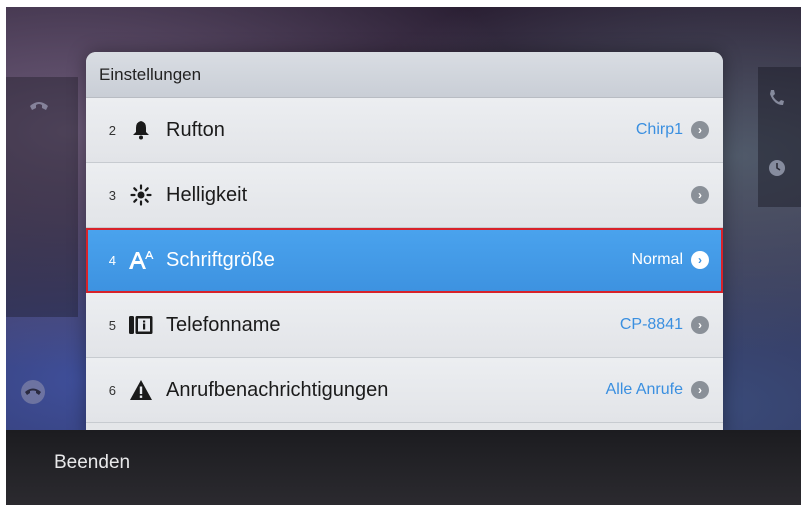 Image resolution: width=801 pixels, height=505 pixels. I want to click on row-number: 6, so click(112, 390).